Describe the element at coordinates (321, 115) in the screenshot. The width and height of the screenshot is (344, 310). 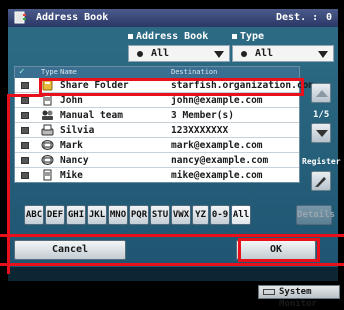
I see `page-indicator: 1/5` at that location.